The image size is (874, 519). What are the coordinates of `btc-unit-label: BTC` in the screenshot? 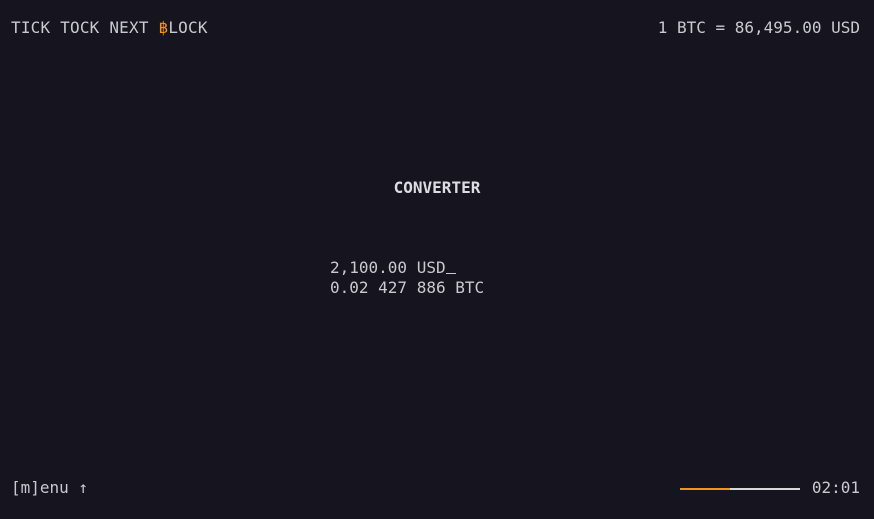 It's located at (470, 287).